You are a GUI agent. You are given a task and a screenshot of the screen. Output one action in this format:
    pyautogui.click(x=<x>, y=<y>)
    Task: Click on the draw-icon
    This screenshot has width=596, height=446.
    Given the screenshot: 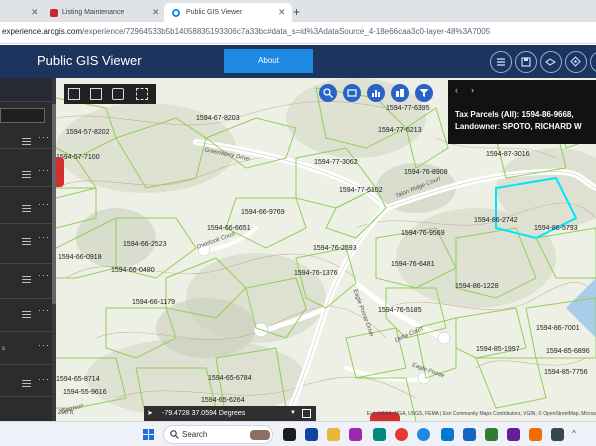 What is the action you would take?
    pyautogui.click(x=118, y=94)
    